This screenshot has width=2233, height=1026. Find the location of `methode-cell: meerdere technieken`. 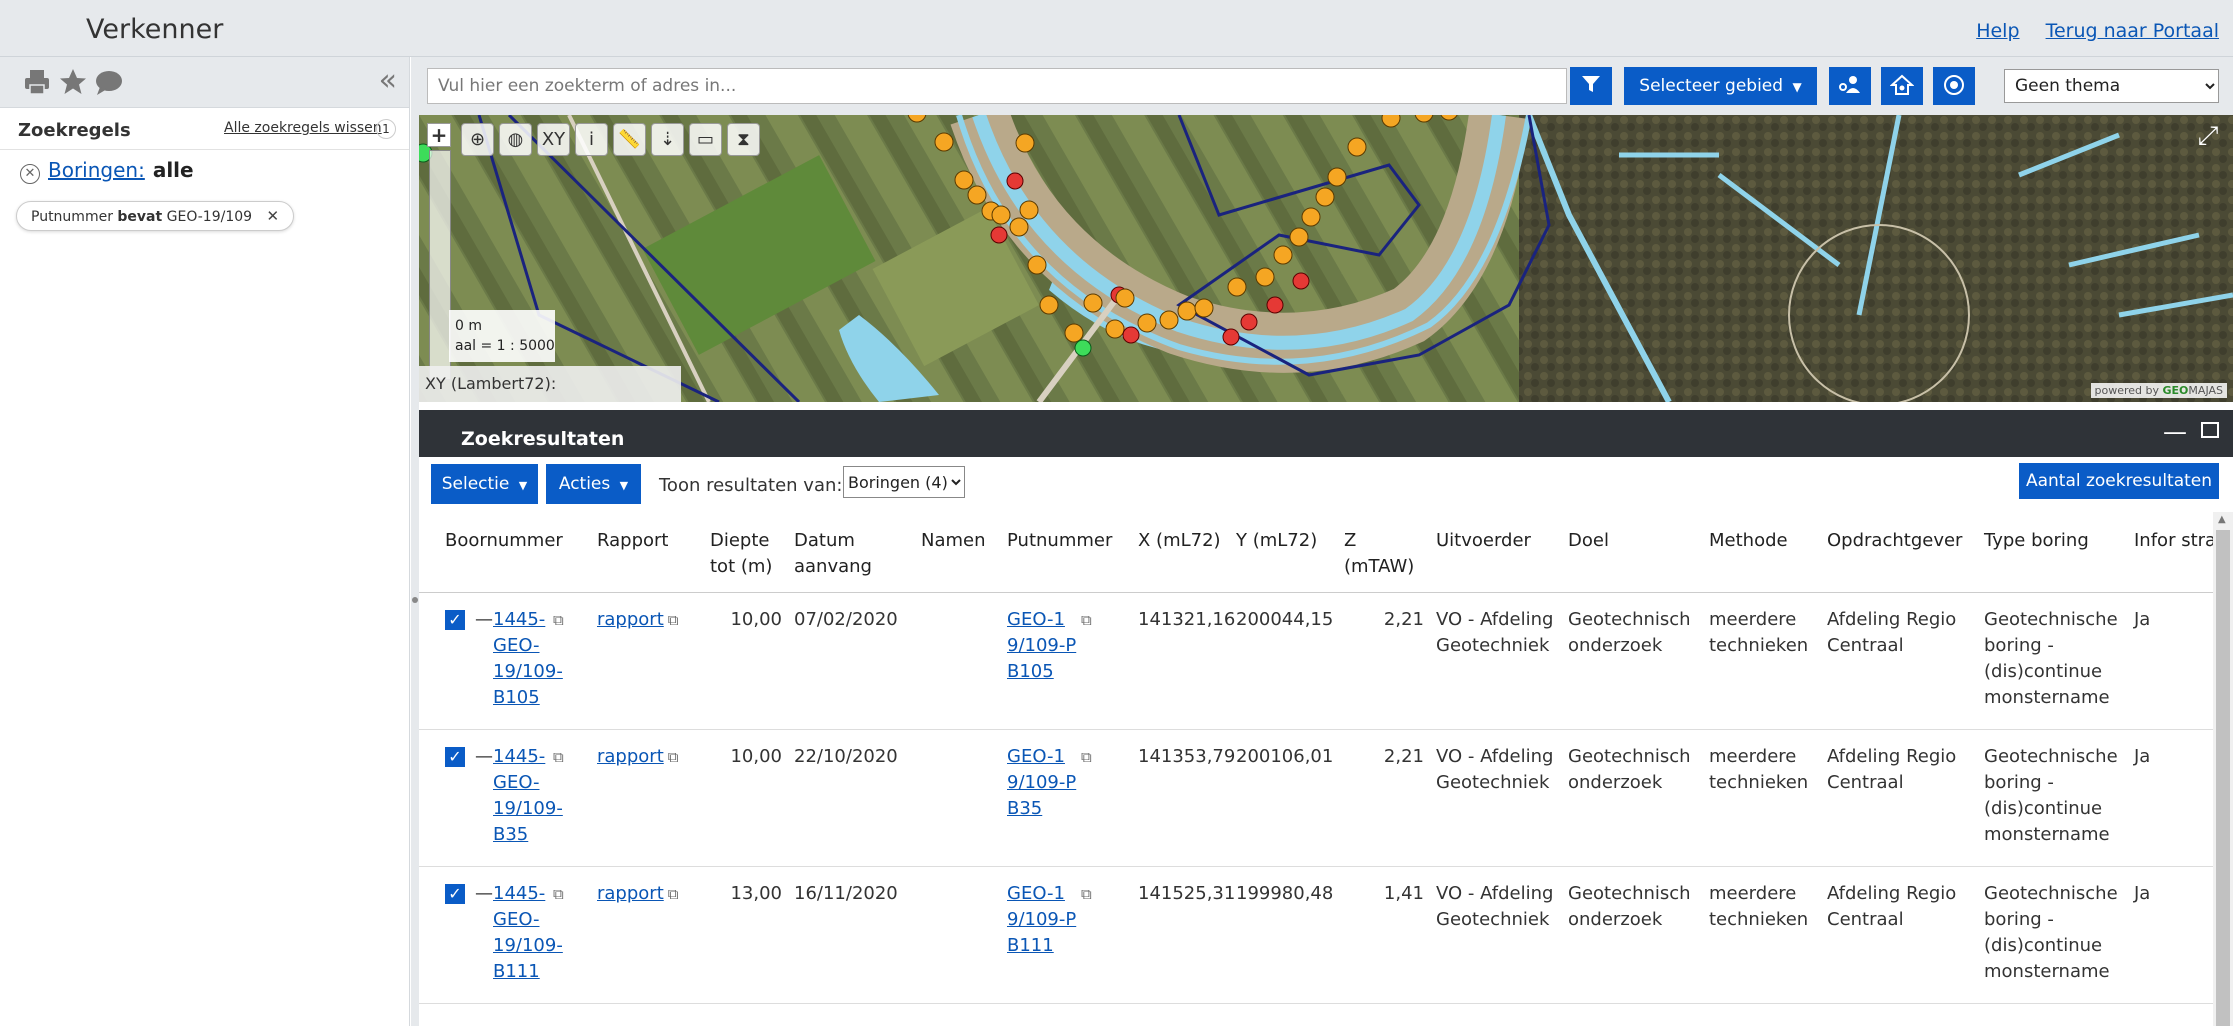

methode-cell: meerdere technieken is located at coordinates (1762, 935).